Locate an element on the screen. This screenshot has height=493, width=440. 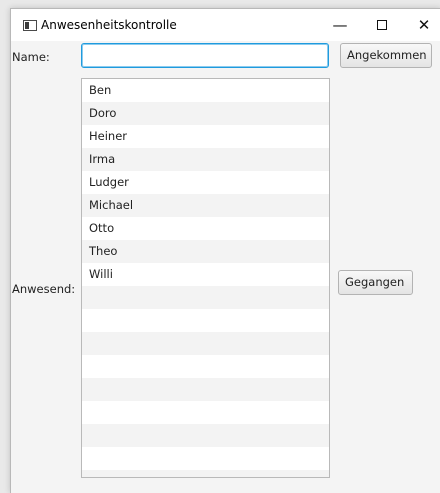
name-label: Name: is located at coordinates (31, 57).